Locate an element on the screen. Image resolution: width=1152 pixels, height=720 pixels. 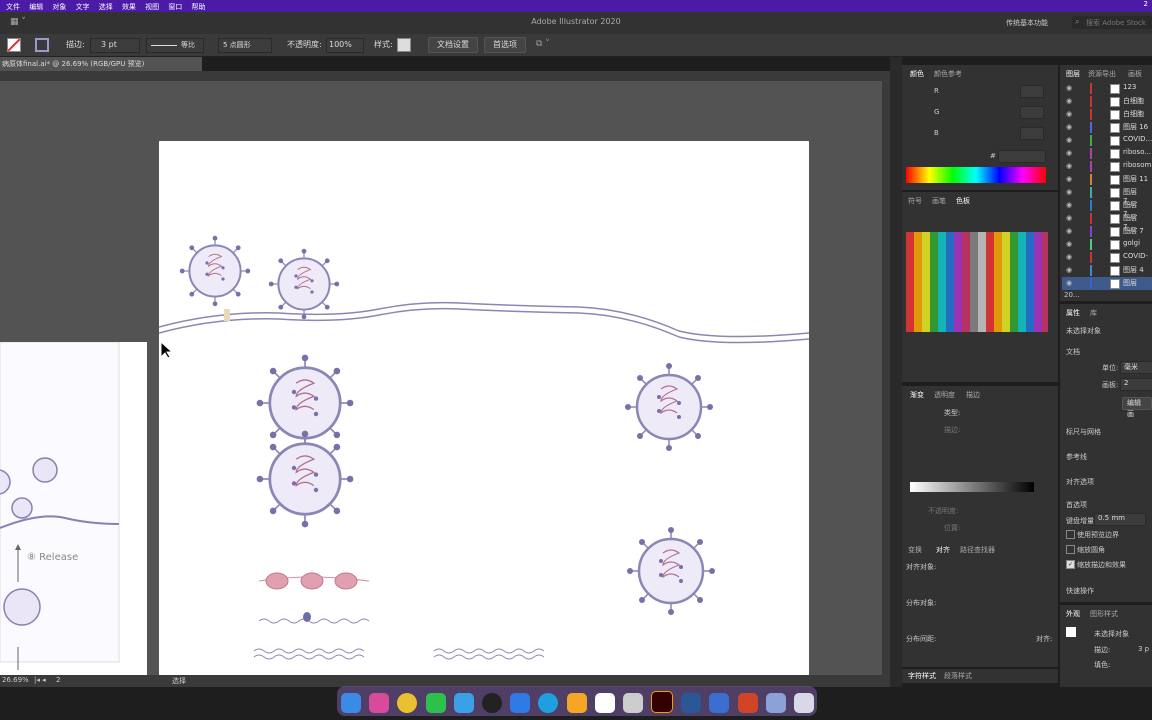
brush-dropdown: 5 点圆形 is located at coordinates (245, 45).